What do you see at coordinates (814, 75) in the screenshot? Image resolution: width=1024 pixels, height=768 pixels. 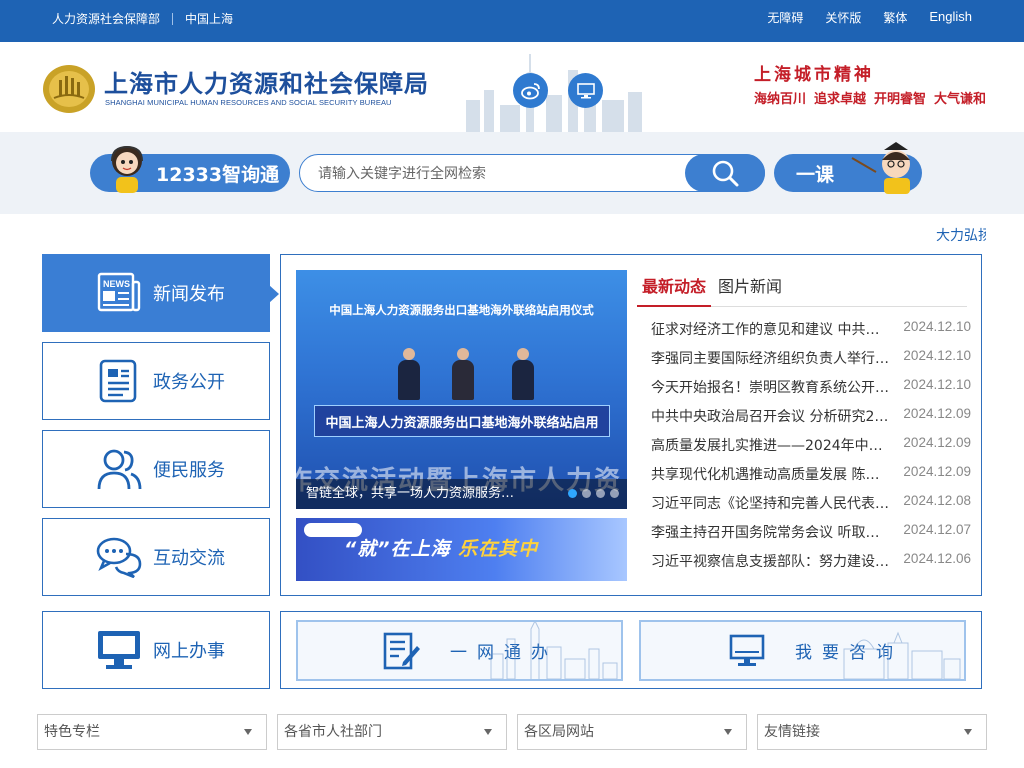 I see `city-spirit-title: 上海城市精神` at bounding box center [814, 75].